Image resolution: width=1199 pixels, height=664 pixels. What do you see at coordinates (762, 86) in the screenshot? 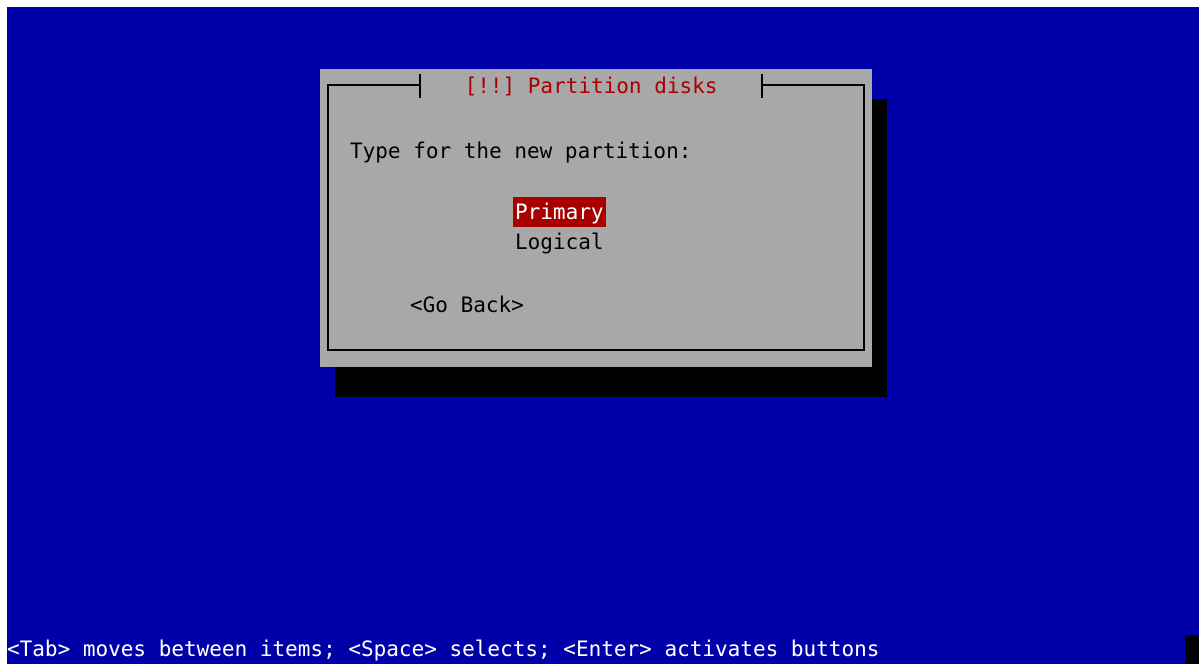
I see `title-right-tick` at bounding box center [762, 86].